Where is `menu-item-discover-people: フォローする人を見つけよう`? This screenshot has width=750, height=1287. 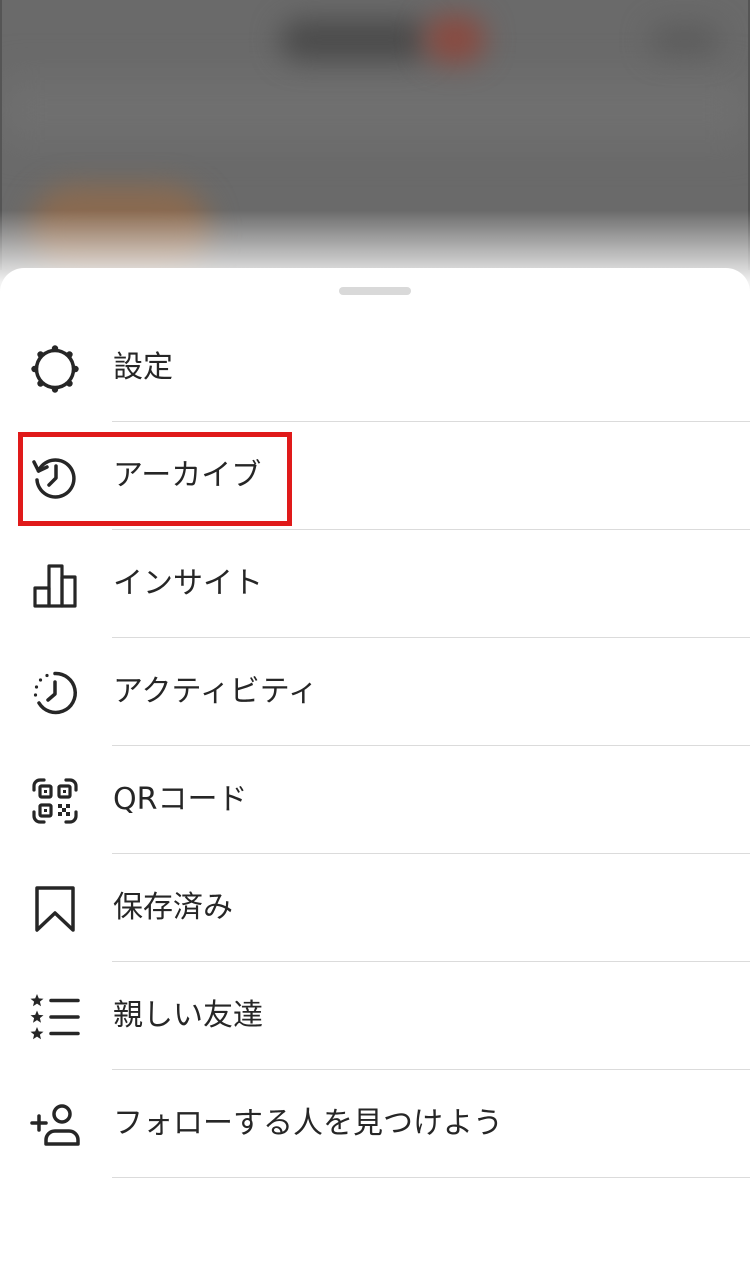
menu-item-discover-people: フォローする人を見つけよう is located at coordinates (375, 1124).